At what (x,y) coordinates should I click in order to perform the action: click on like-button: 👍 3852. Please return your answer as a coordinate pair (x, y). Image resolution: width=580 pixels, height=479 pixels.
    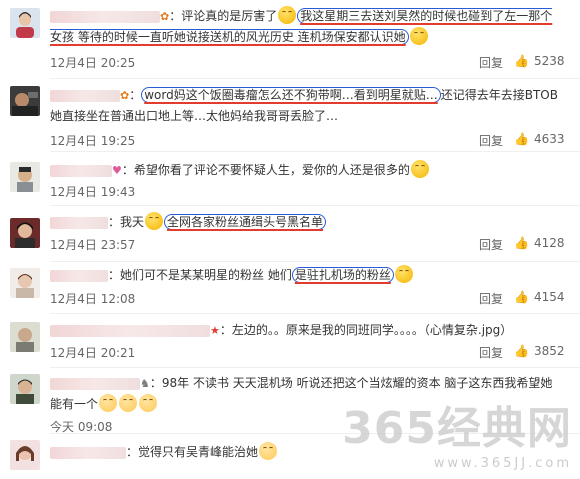
    Looking at the image, I should click on (539, 351).